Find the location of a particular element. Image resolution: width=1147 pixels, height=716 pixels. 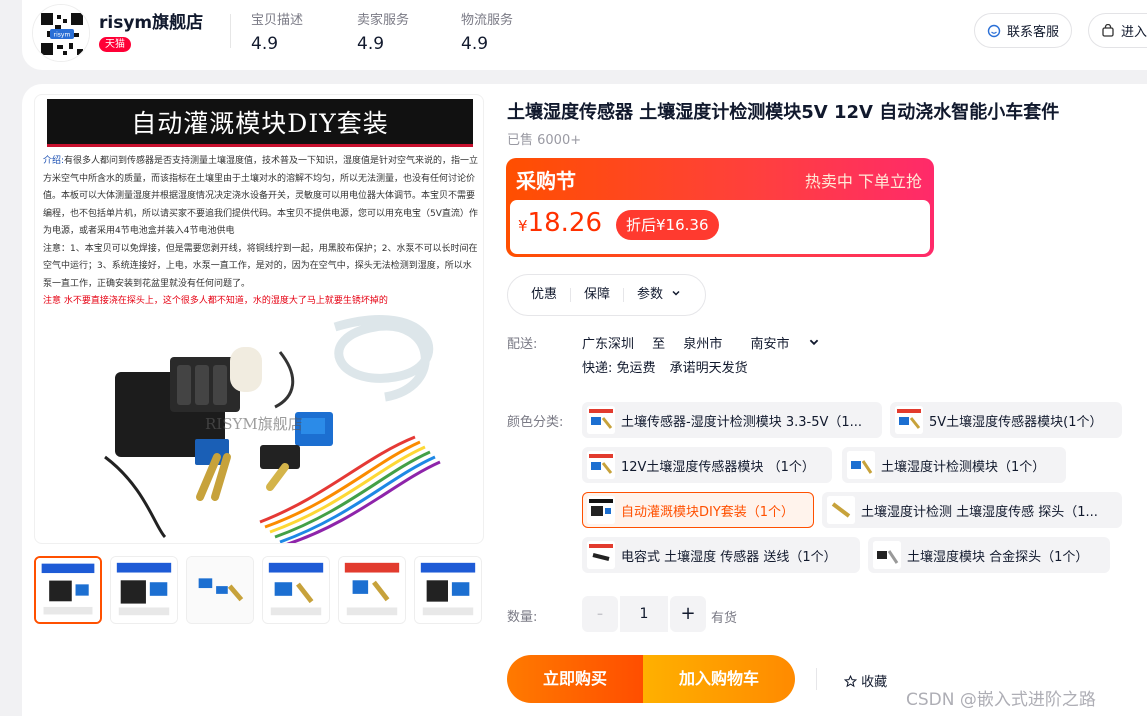

svg-text: risym is located at coordinates (62, 35).